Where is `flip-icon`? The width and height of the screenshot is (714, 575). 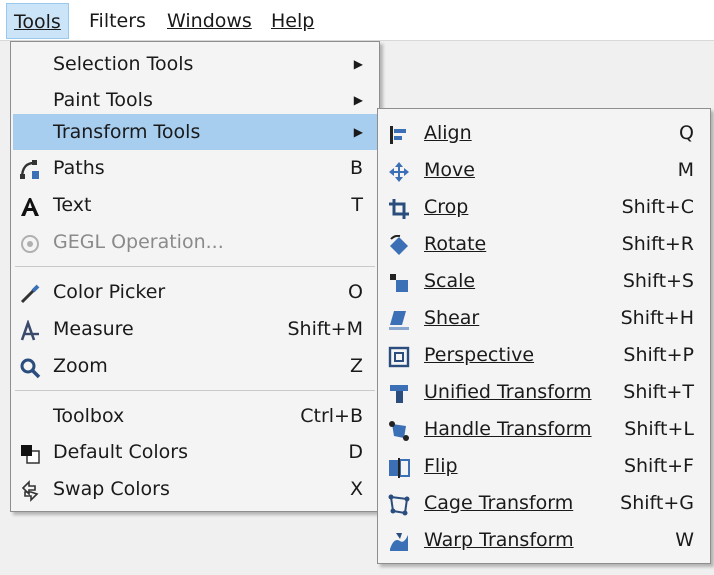
flip-icon is located at coordinates (399, 466).